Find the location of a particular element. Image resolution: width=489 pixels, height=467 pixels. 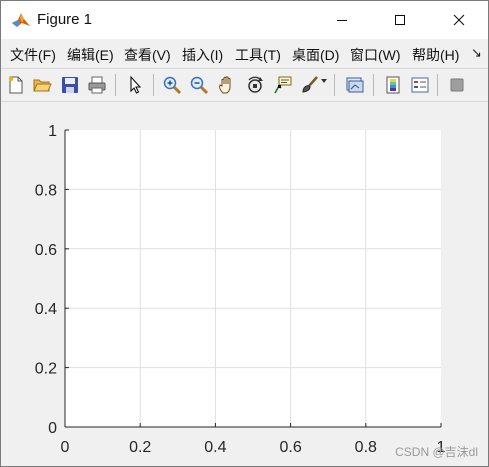

new-figure-button is located at coordinates (16, 85).